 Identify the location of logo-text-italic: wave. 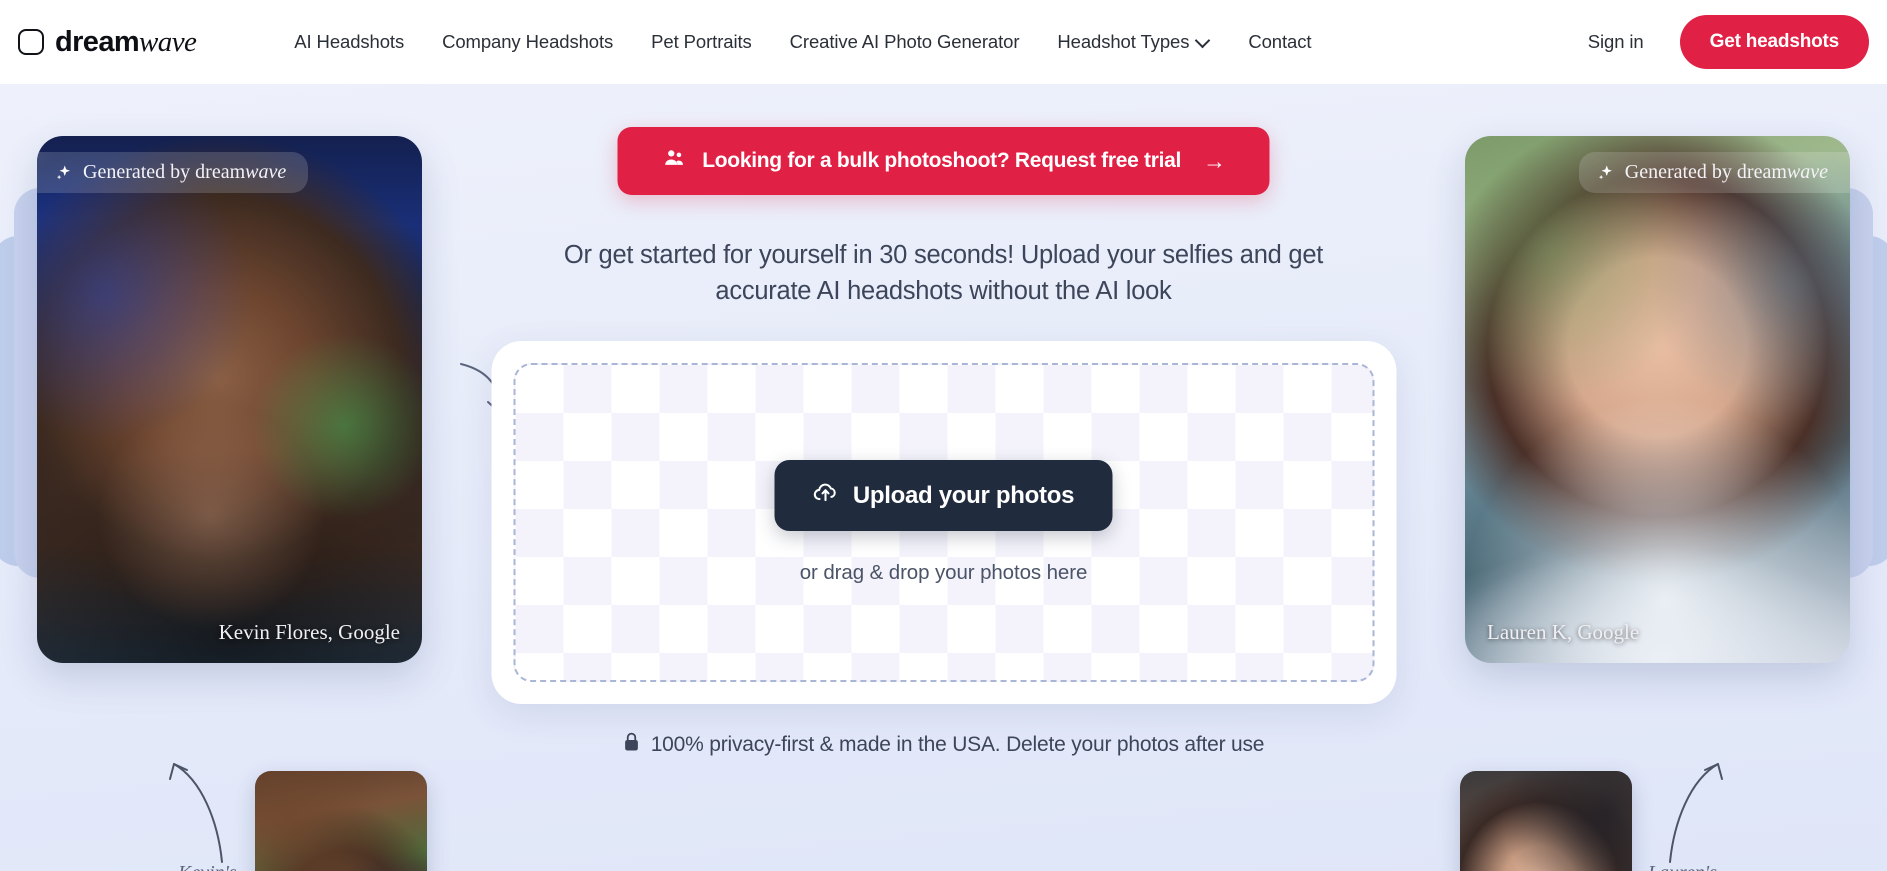
(168, 41).